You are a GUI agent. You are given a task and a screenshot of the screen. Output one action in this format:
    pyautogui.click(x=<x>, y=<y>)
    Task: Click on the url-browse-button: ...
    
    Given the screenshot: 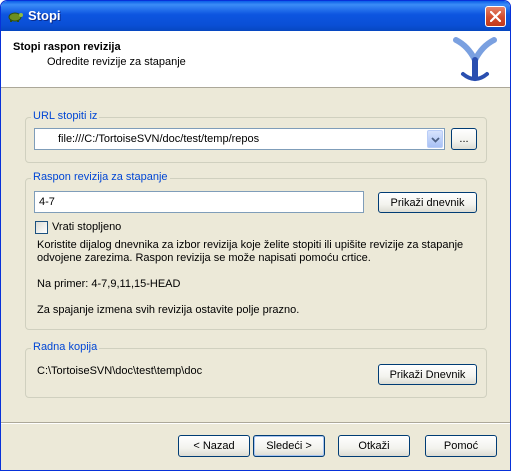 What is the action you would take?
    pyautogui.click(x=464, y=139)
    